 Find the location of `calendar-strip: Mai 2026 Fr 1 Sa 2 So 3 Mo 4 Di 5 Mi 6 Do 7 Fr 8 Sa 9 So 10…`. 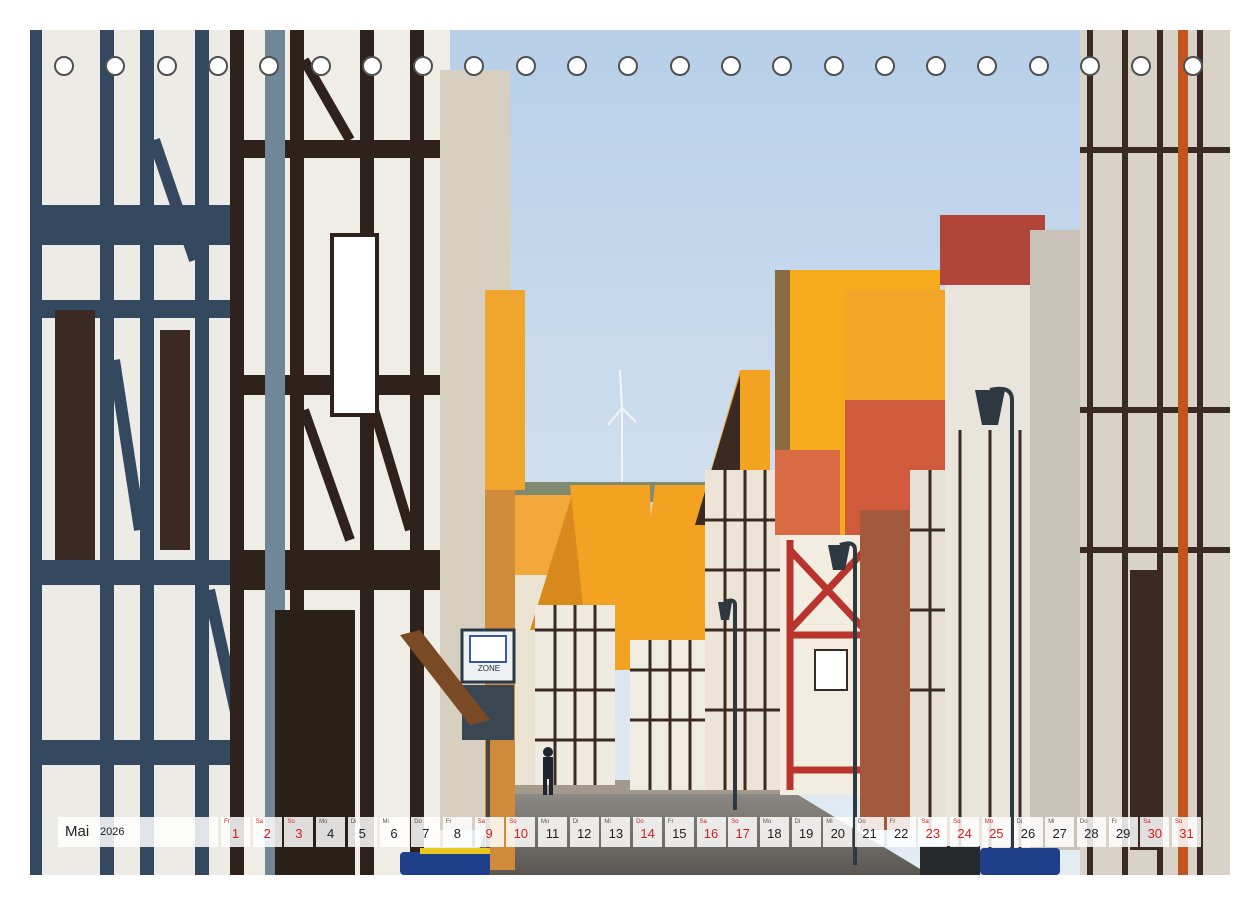

calendar-strip: Mai 2026 Fr 1 Sa 2 So 3 Mo 4 Di 5 Mi 6 Do 7 Fr 8 Sa 9 So 10… is located at coordinates (631, 832).